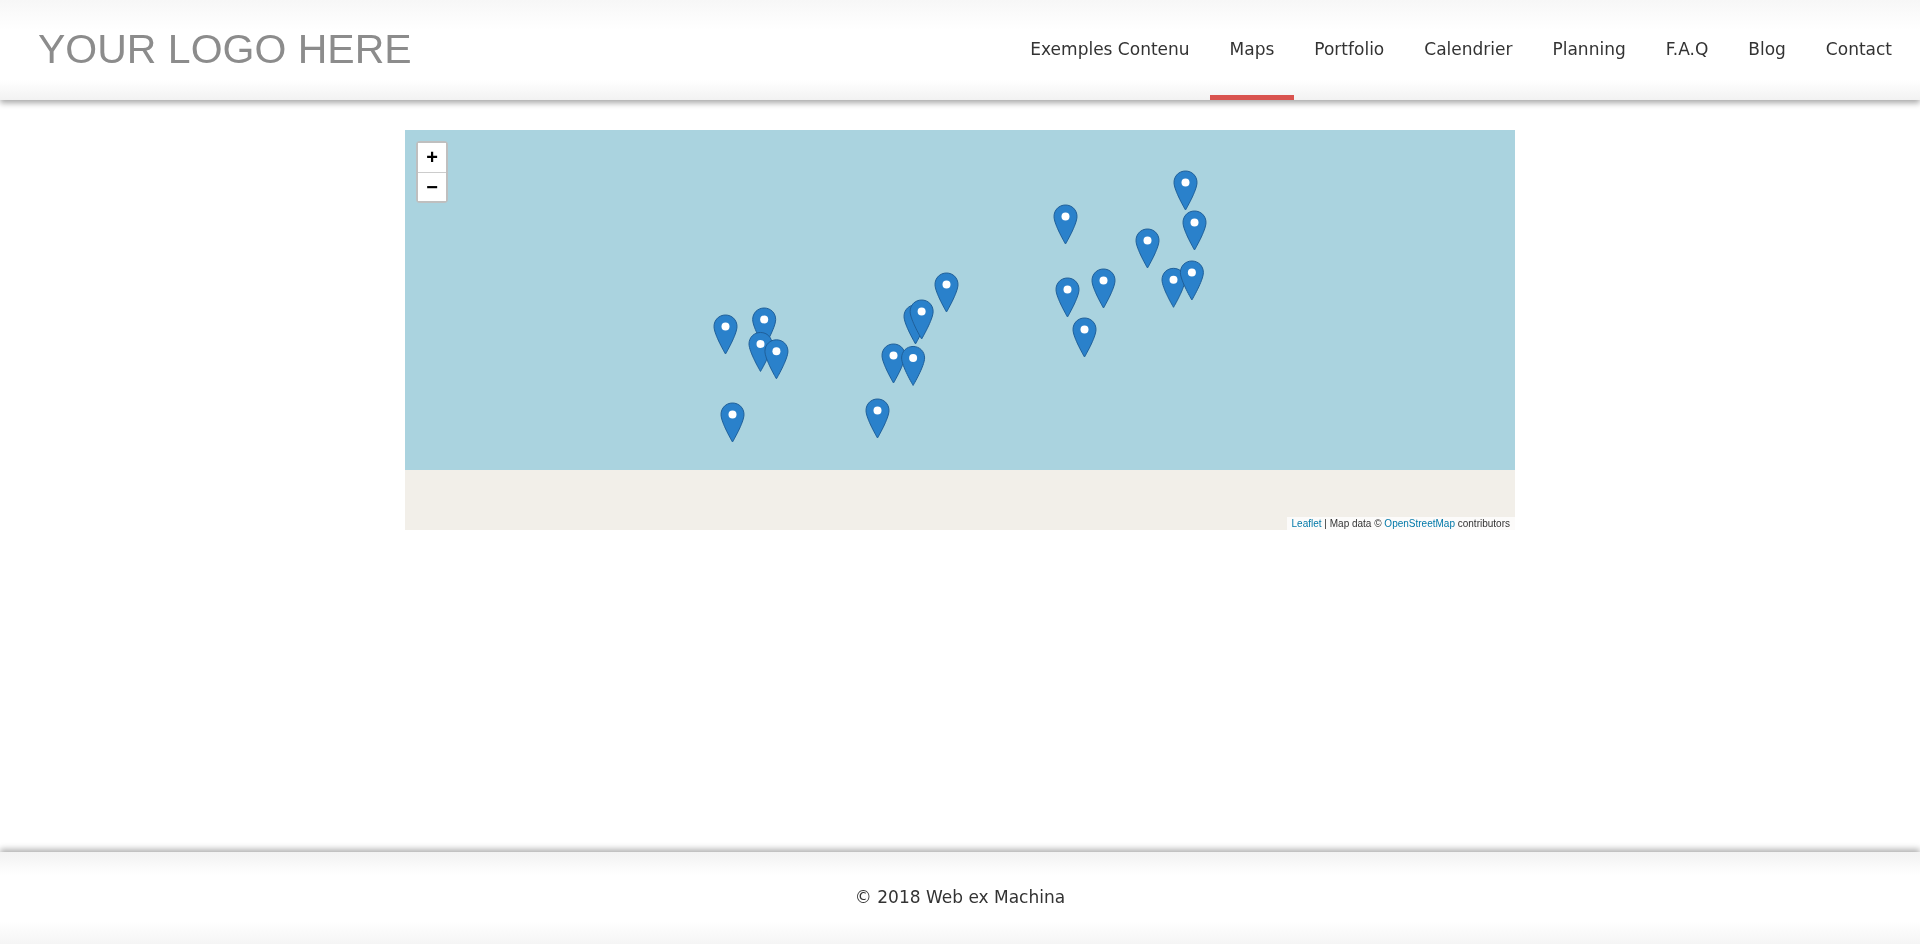  Describe the element at coordinates (1306, 523) in the screenshot. I see `attribution-link: Leaflet` at that location.